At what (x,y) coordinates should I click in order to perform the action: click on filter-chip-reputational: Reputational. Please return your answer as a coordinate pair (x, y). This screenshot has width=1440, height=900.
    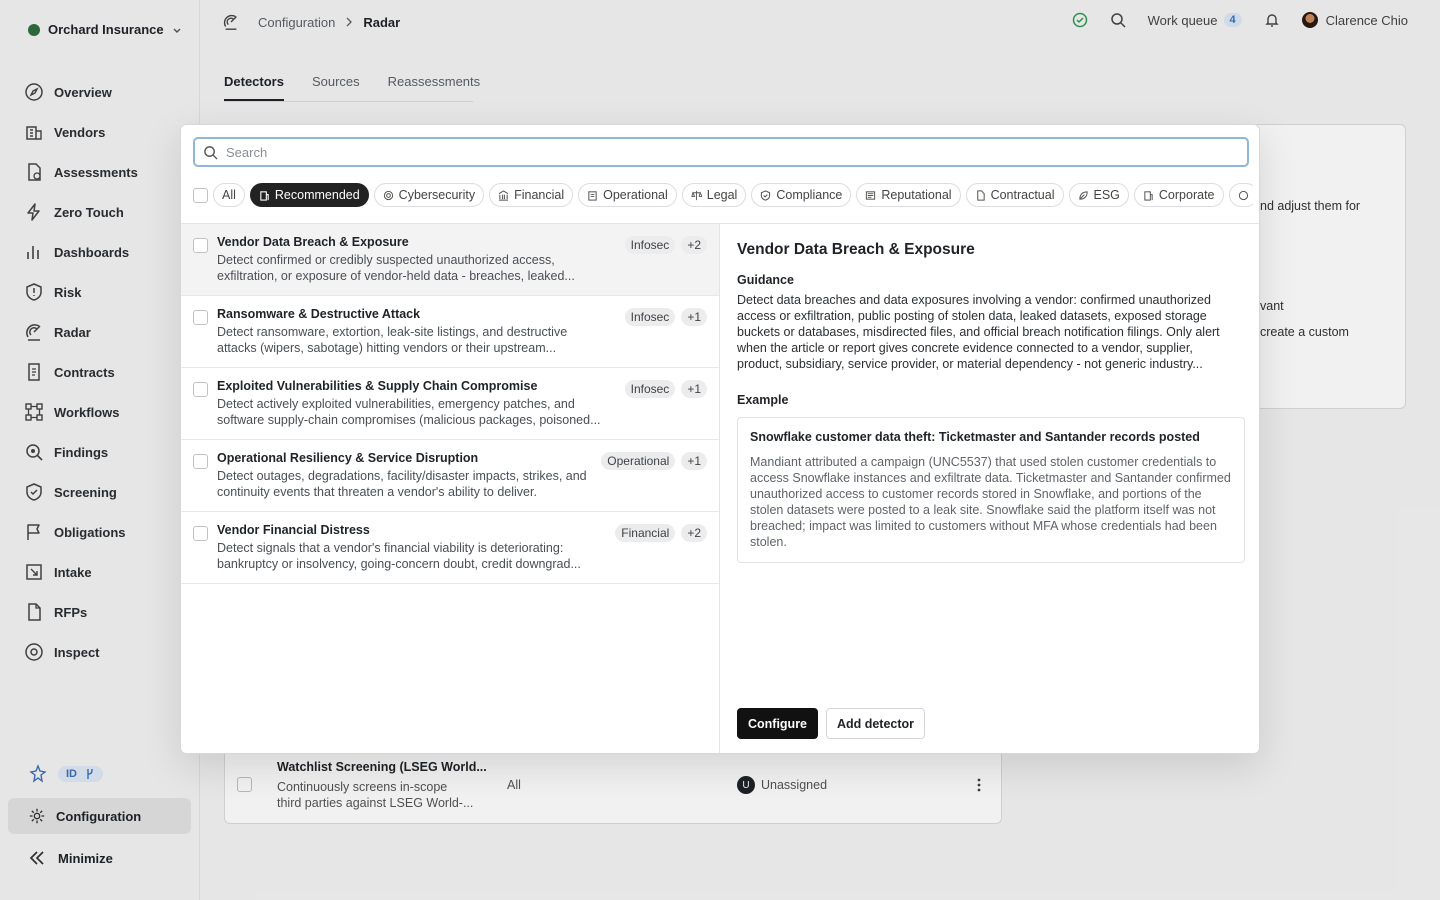
    Looking at the image, I should click on (908, 195).